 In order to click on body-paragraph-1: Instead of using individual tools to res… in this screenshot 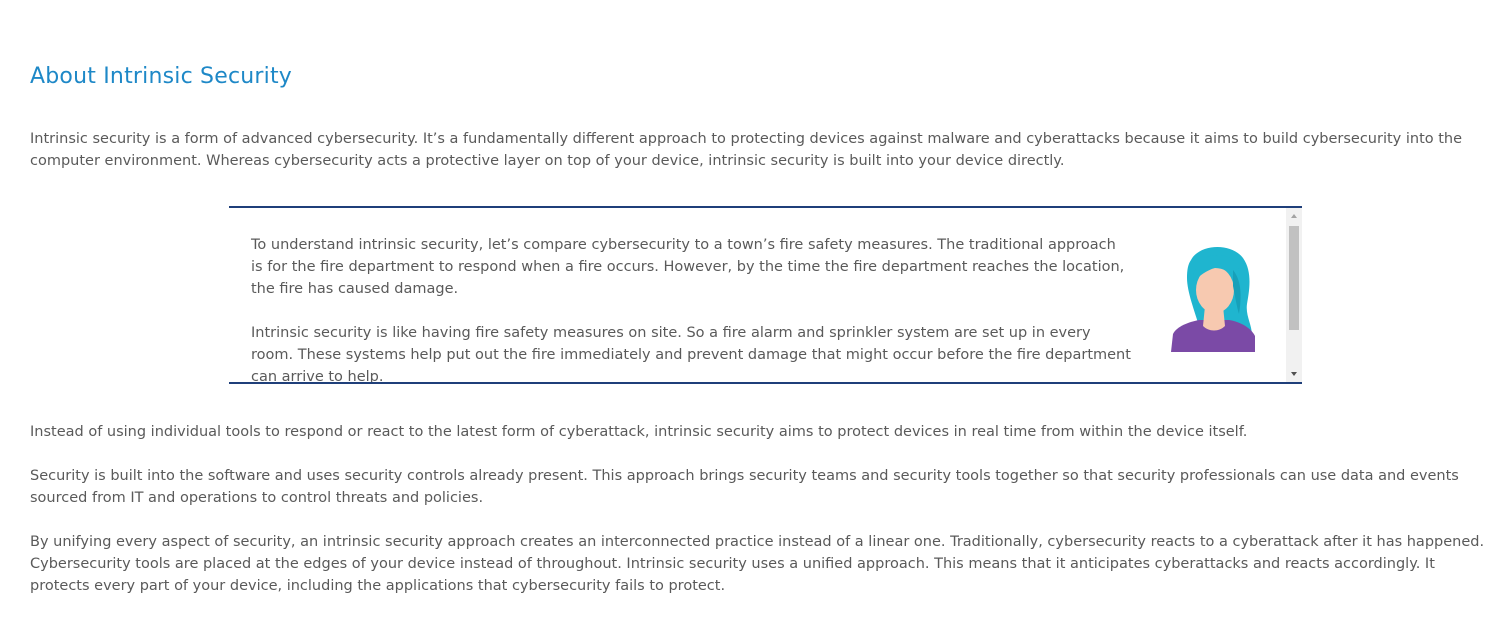, I will do `click(639, 432)`.